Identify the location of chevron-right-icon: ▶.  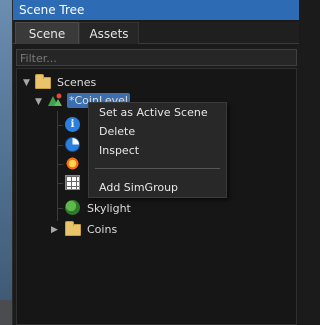
(54, 230).